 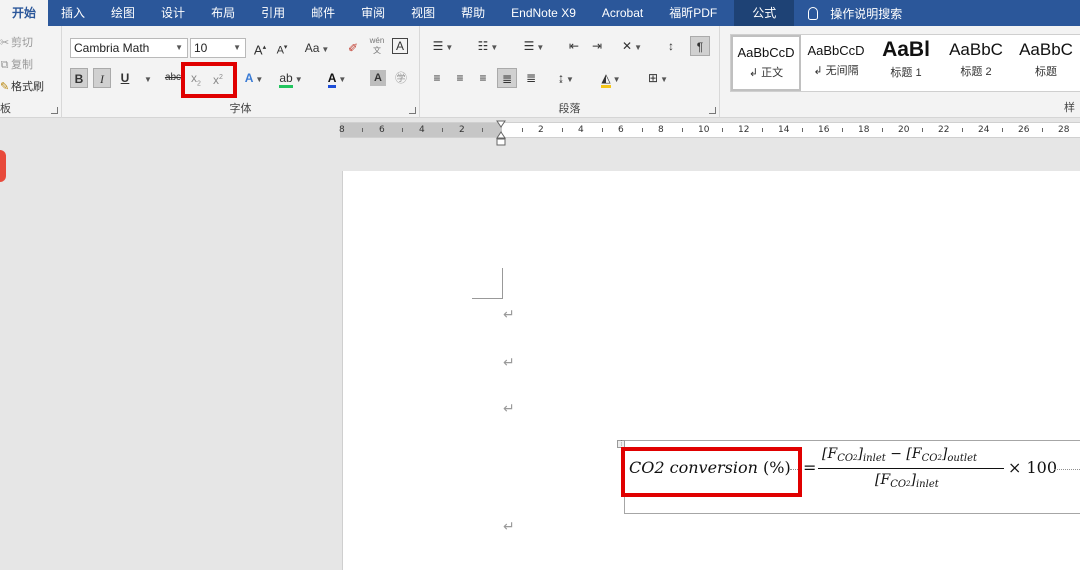 What do you see at coordinates (976, 63) in the screenshot?
I see `style-heading-2: AaBbC 标题 2` at bounding box center [976, 63].